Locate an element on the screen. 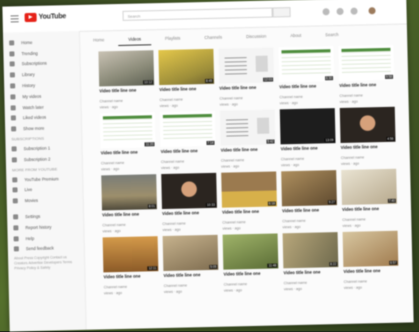 The width and height of the screenshot is (419, 332). movie-icon is located at coordinates (15, 201).